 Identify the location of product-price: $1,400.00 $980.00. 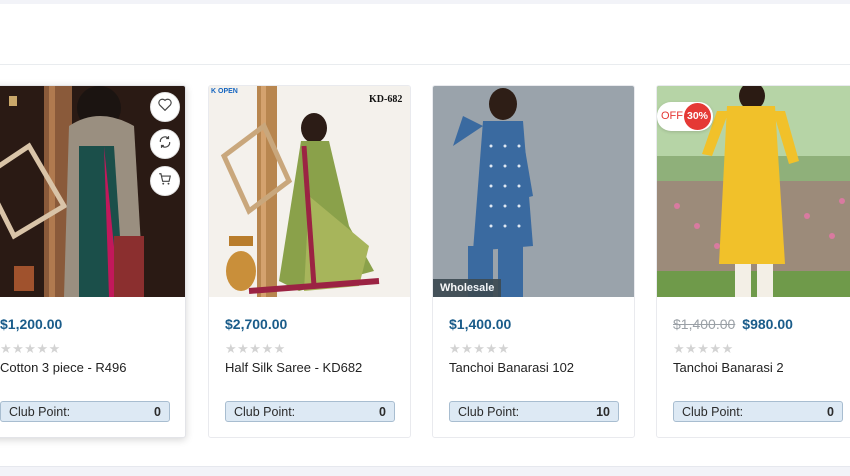
(733, 324).